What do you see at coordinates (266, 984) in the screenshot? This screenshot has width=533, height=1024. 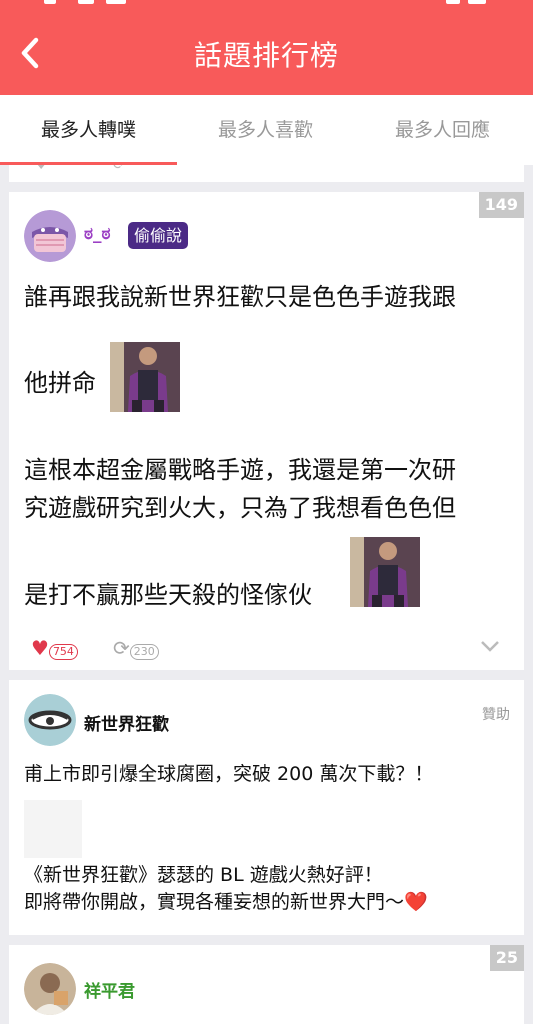 I see `post-card: 25 祥平君` at bounding box center [266, 984].